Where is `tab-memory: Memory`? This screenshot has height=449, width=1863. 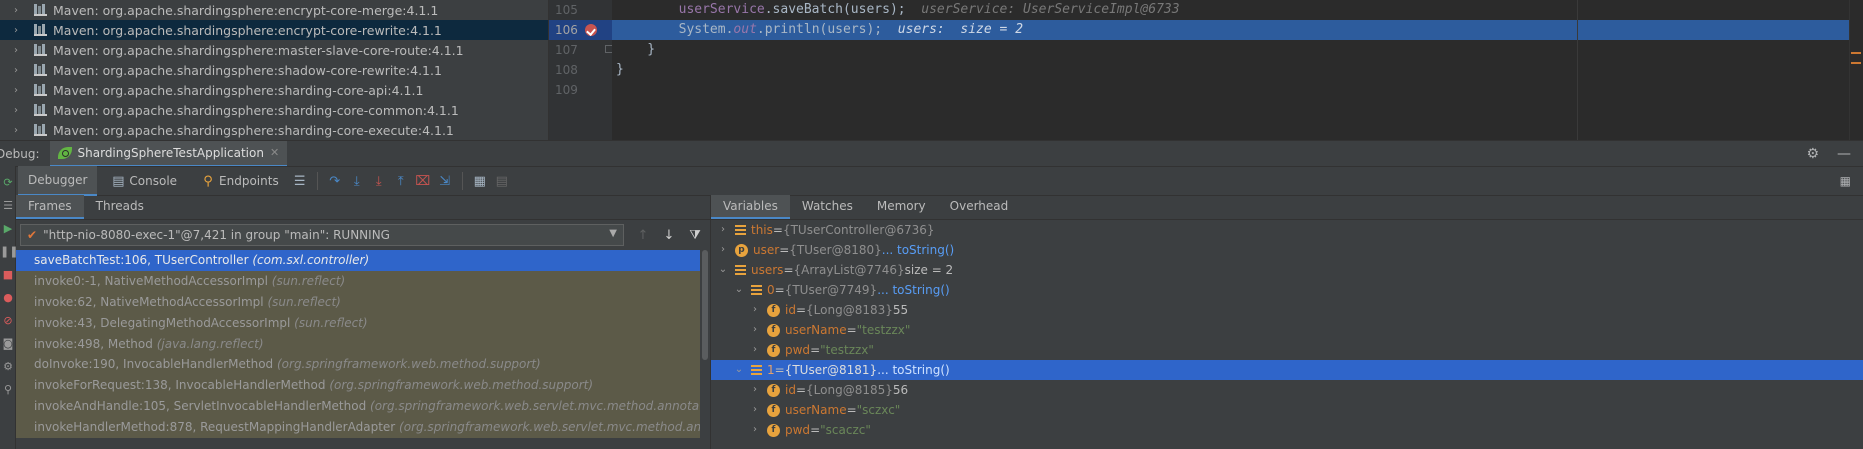
tab-memory: Memory is located at coordinates (901, 207).